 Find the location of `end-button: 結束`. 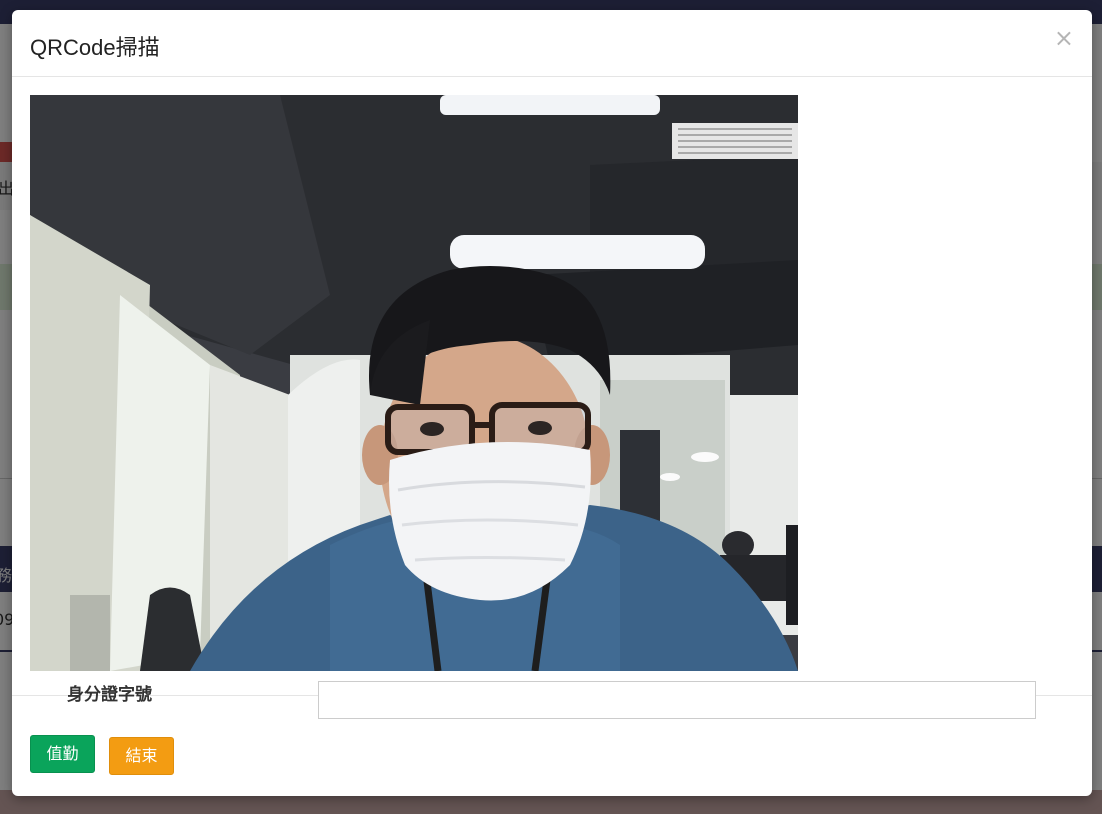

end-button: 結束 is located at coordinates (141, 756).